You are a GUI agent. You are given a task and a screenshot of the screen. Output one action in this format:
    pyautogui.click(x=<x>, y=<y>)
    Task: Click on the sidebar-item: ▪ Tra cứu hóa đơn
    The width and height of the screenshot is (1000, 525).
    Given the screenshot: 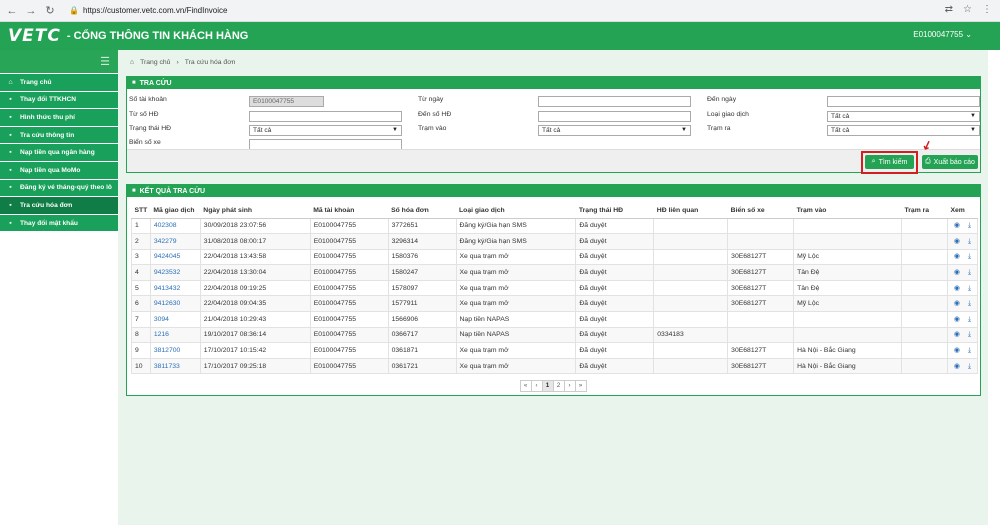 What is the action you would take?
    pyautogui.click(x=59, y=206)
    